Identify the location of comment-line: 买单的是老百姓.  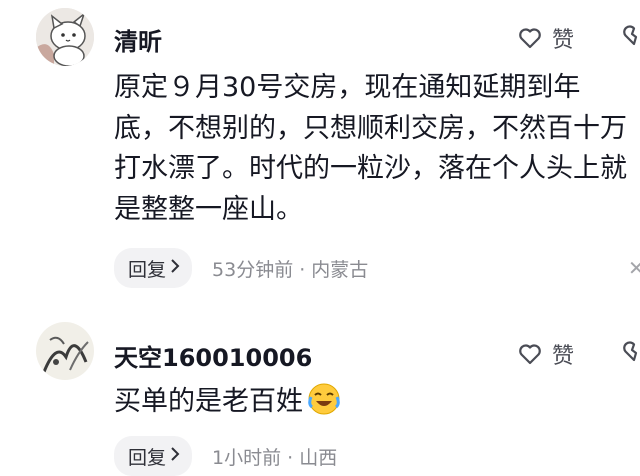
(208, 401).